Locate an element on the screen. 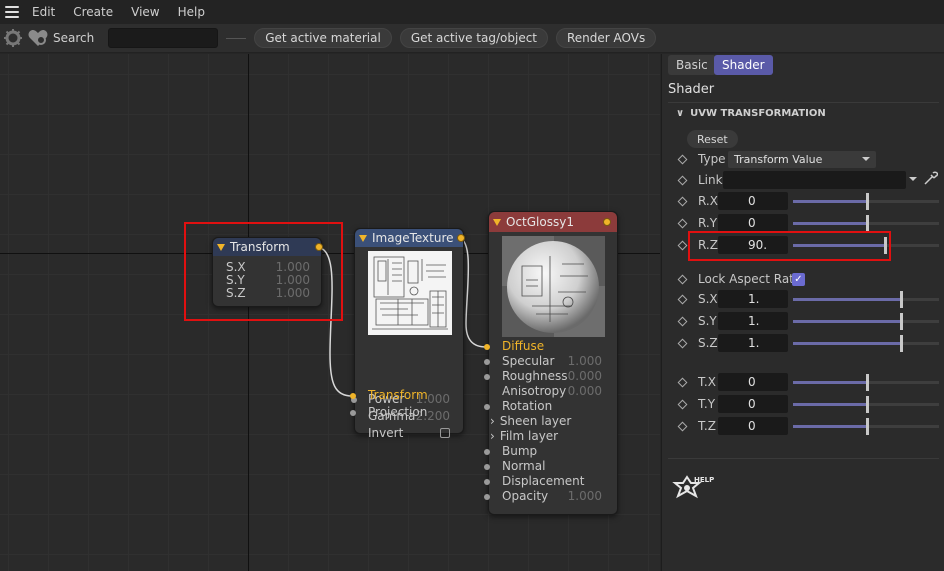  param-label-sy: S.Y is located at coordinates (707, 321).